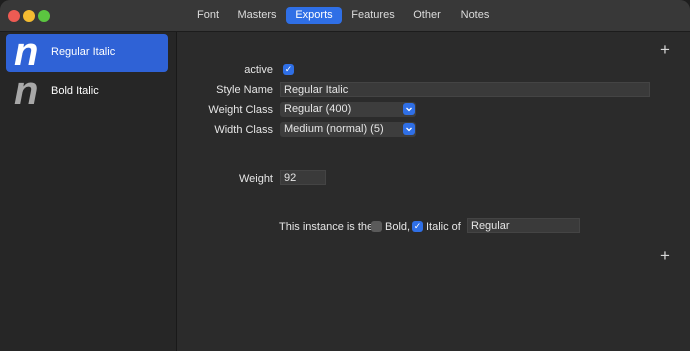  What do you see at coordinates (334, 129) in the screenshot?
I see `width-class-value: Medium (normal) (5)` at bounding box center [334, 129].